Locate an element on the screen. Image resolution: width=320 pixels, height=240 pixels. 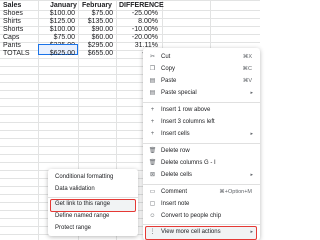
submenu-item-protect-range: Protect range is located at coordinates (93, 228).